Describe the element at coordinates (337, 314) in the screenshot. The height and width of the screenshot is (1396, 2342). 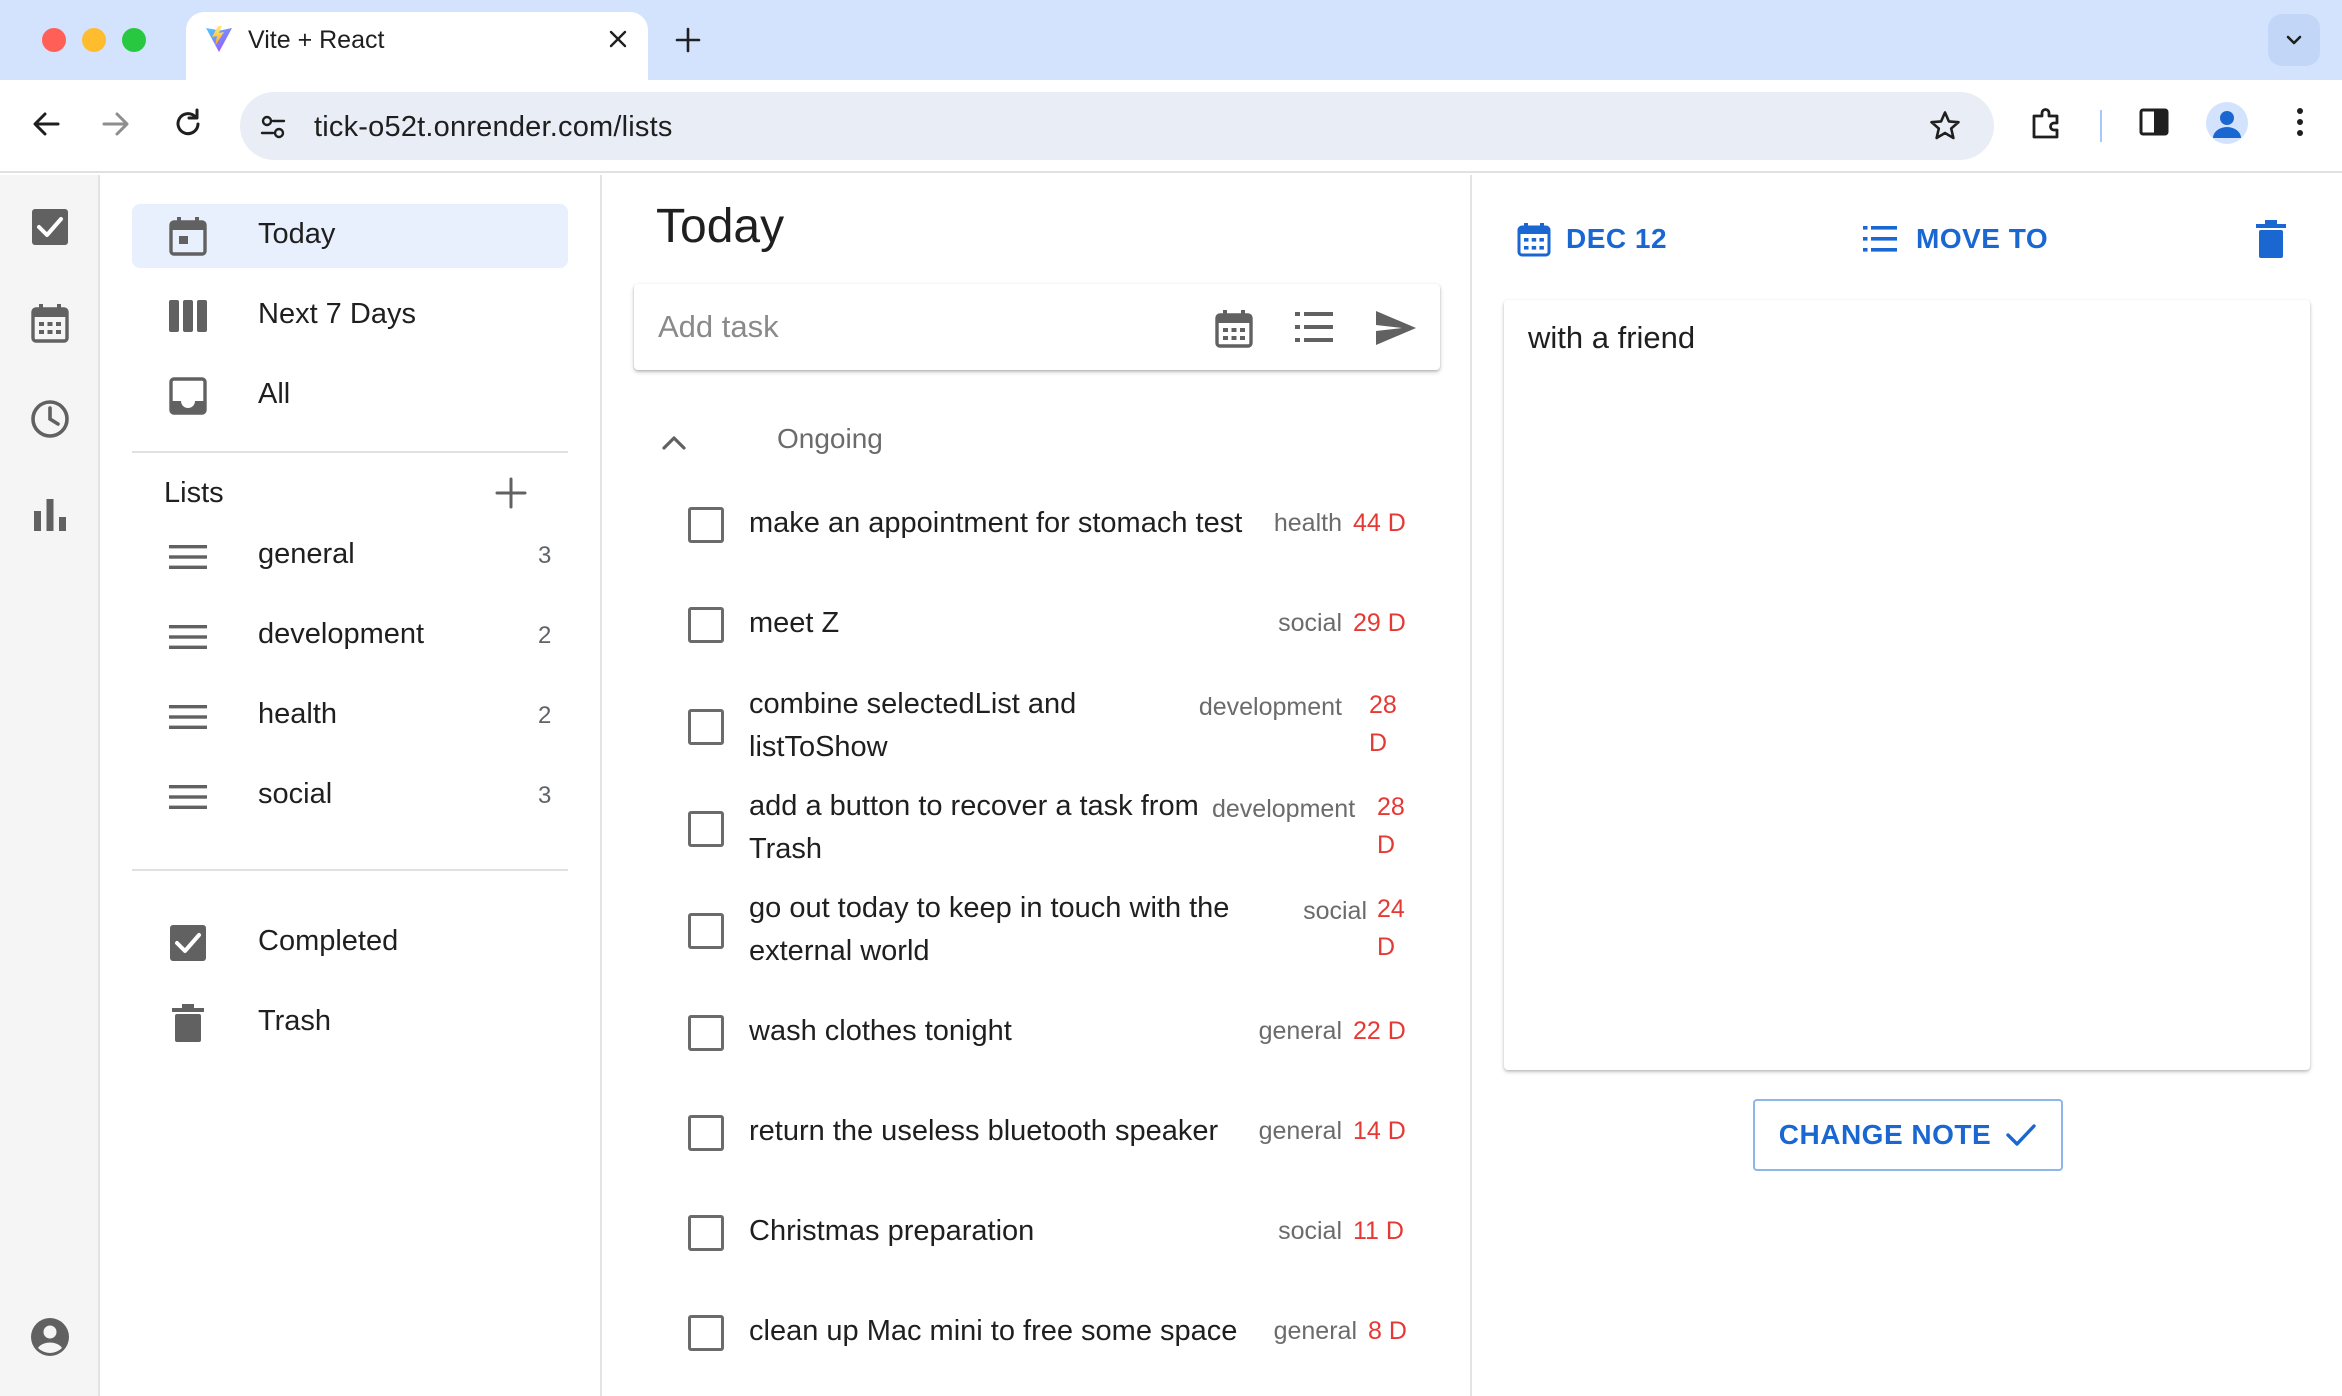
I see `sidebar-item-label: Next 7 Days` at that location.